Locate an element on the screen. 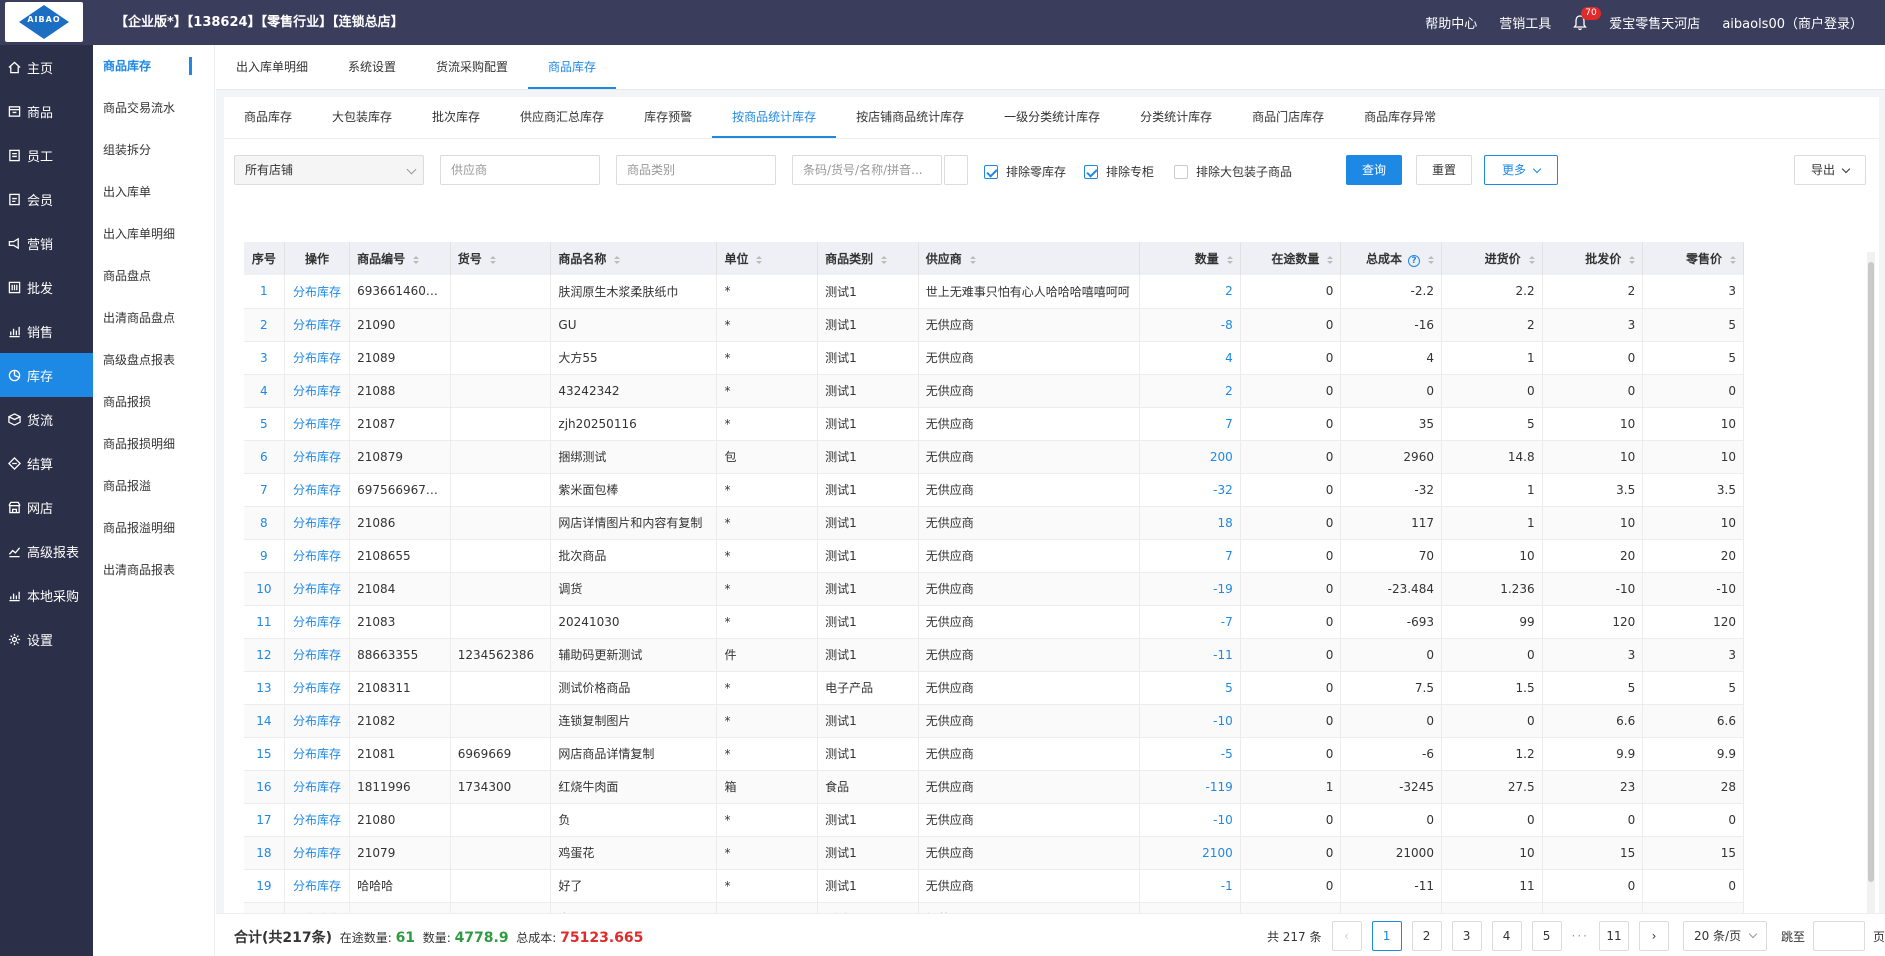 Image resolution: width=1885 pixels, height=956 pixels. cell-seq: 3 is located at coordinates (264, 358).